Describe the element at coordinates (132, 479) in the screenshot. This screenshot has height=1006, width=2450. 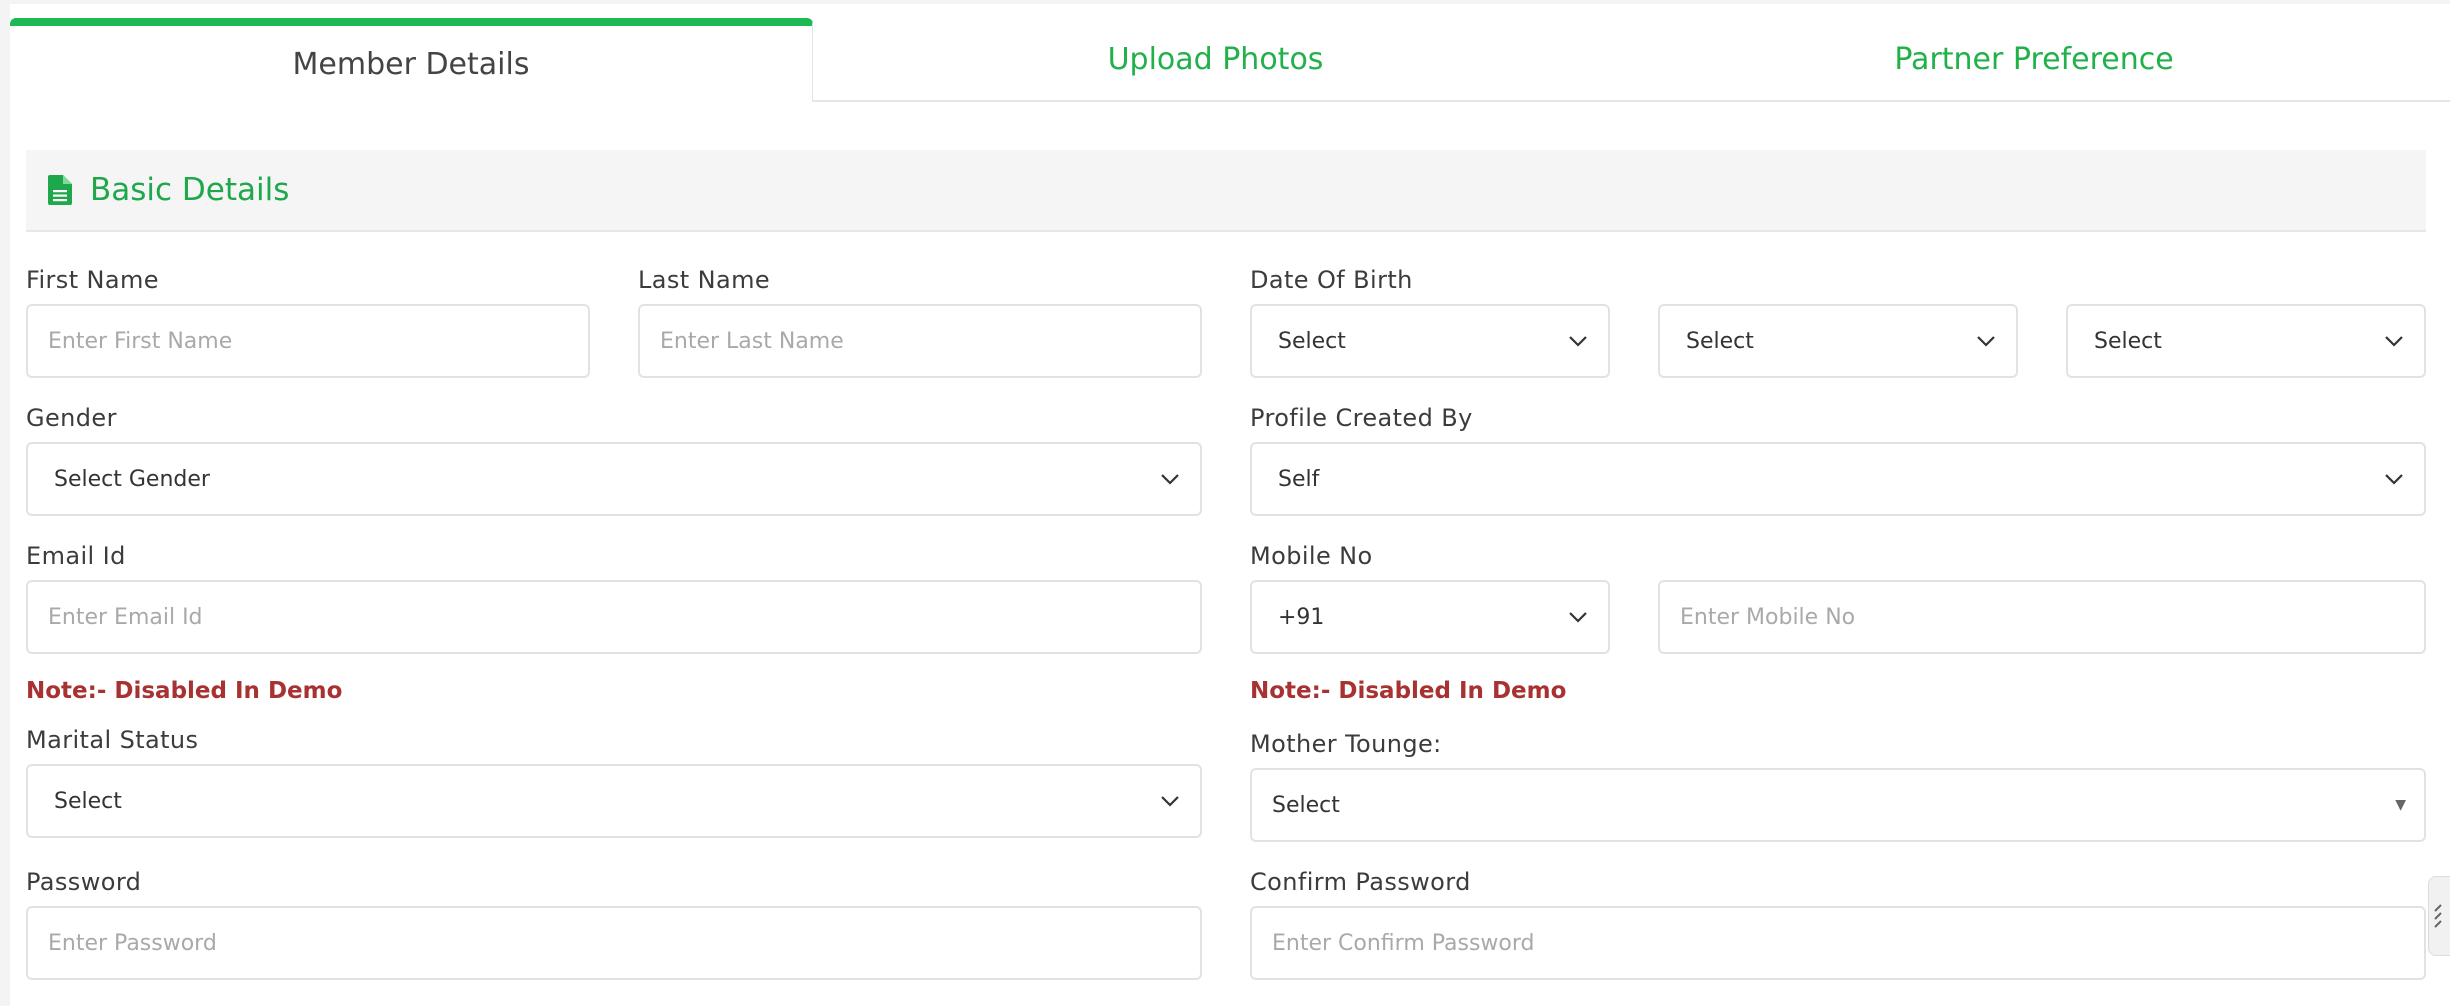
I see `gender-value: Select Gender` at that location.